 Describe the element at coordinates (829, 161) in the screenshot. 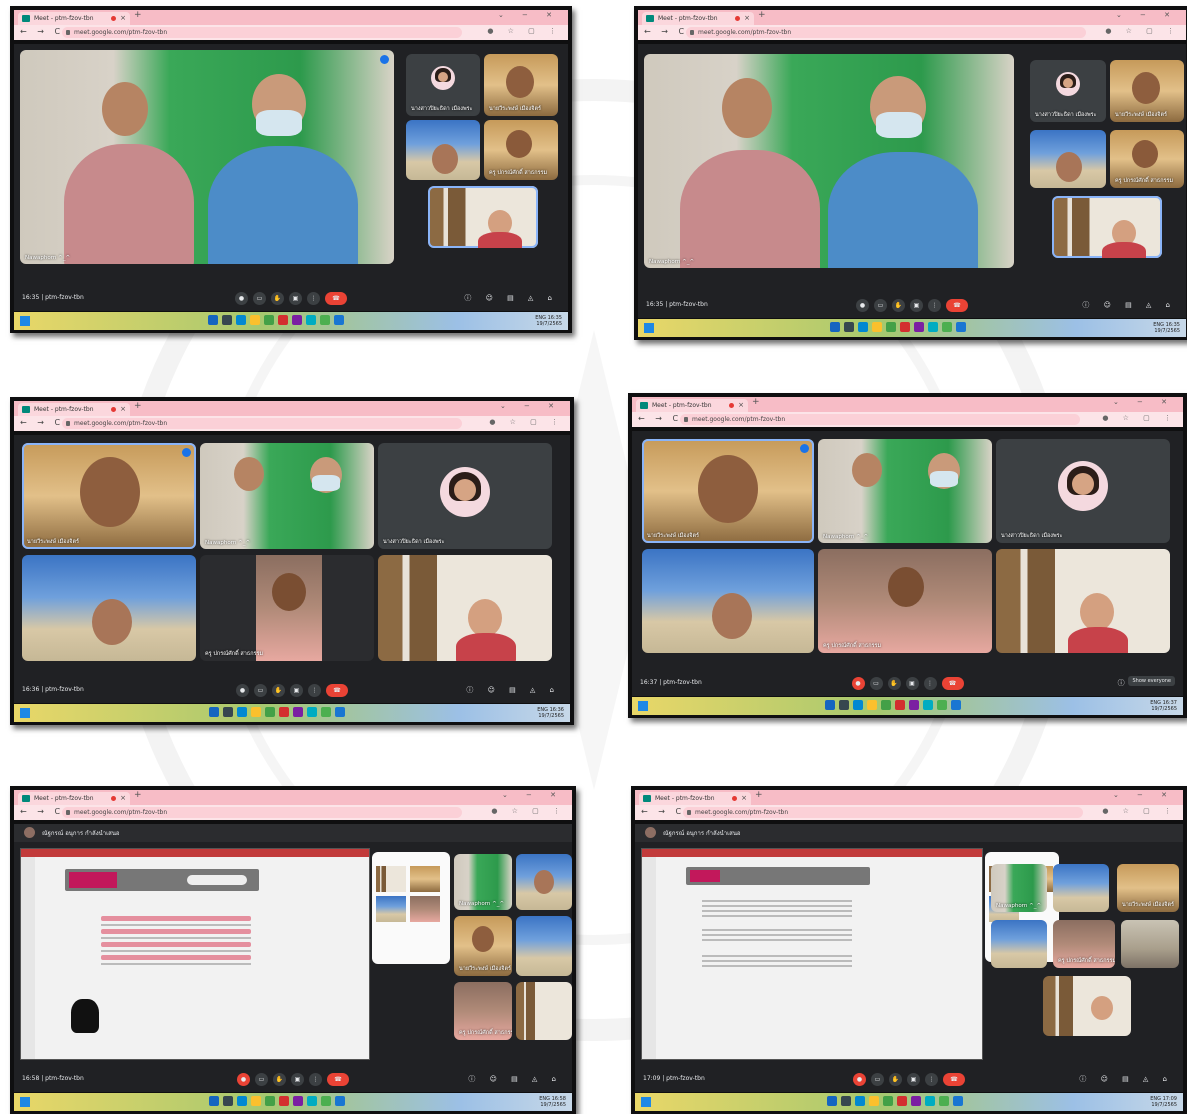

I see `main-video-tile: Nawaphorn ^_^` at that location.